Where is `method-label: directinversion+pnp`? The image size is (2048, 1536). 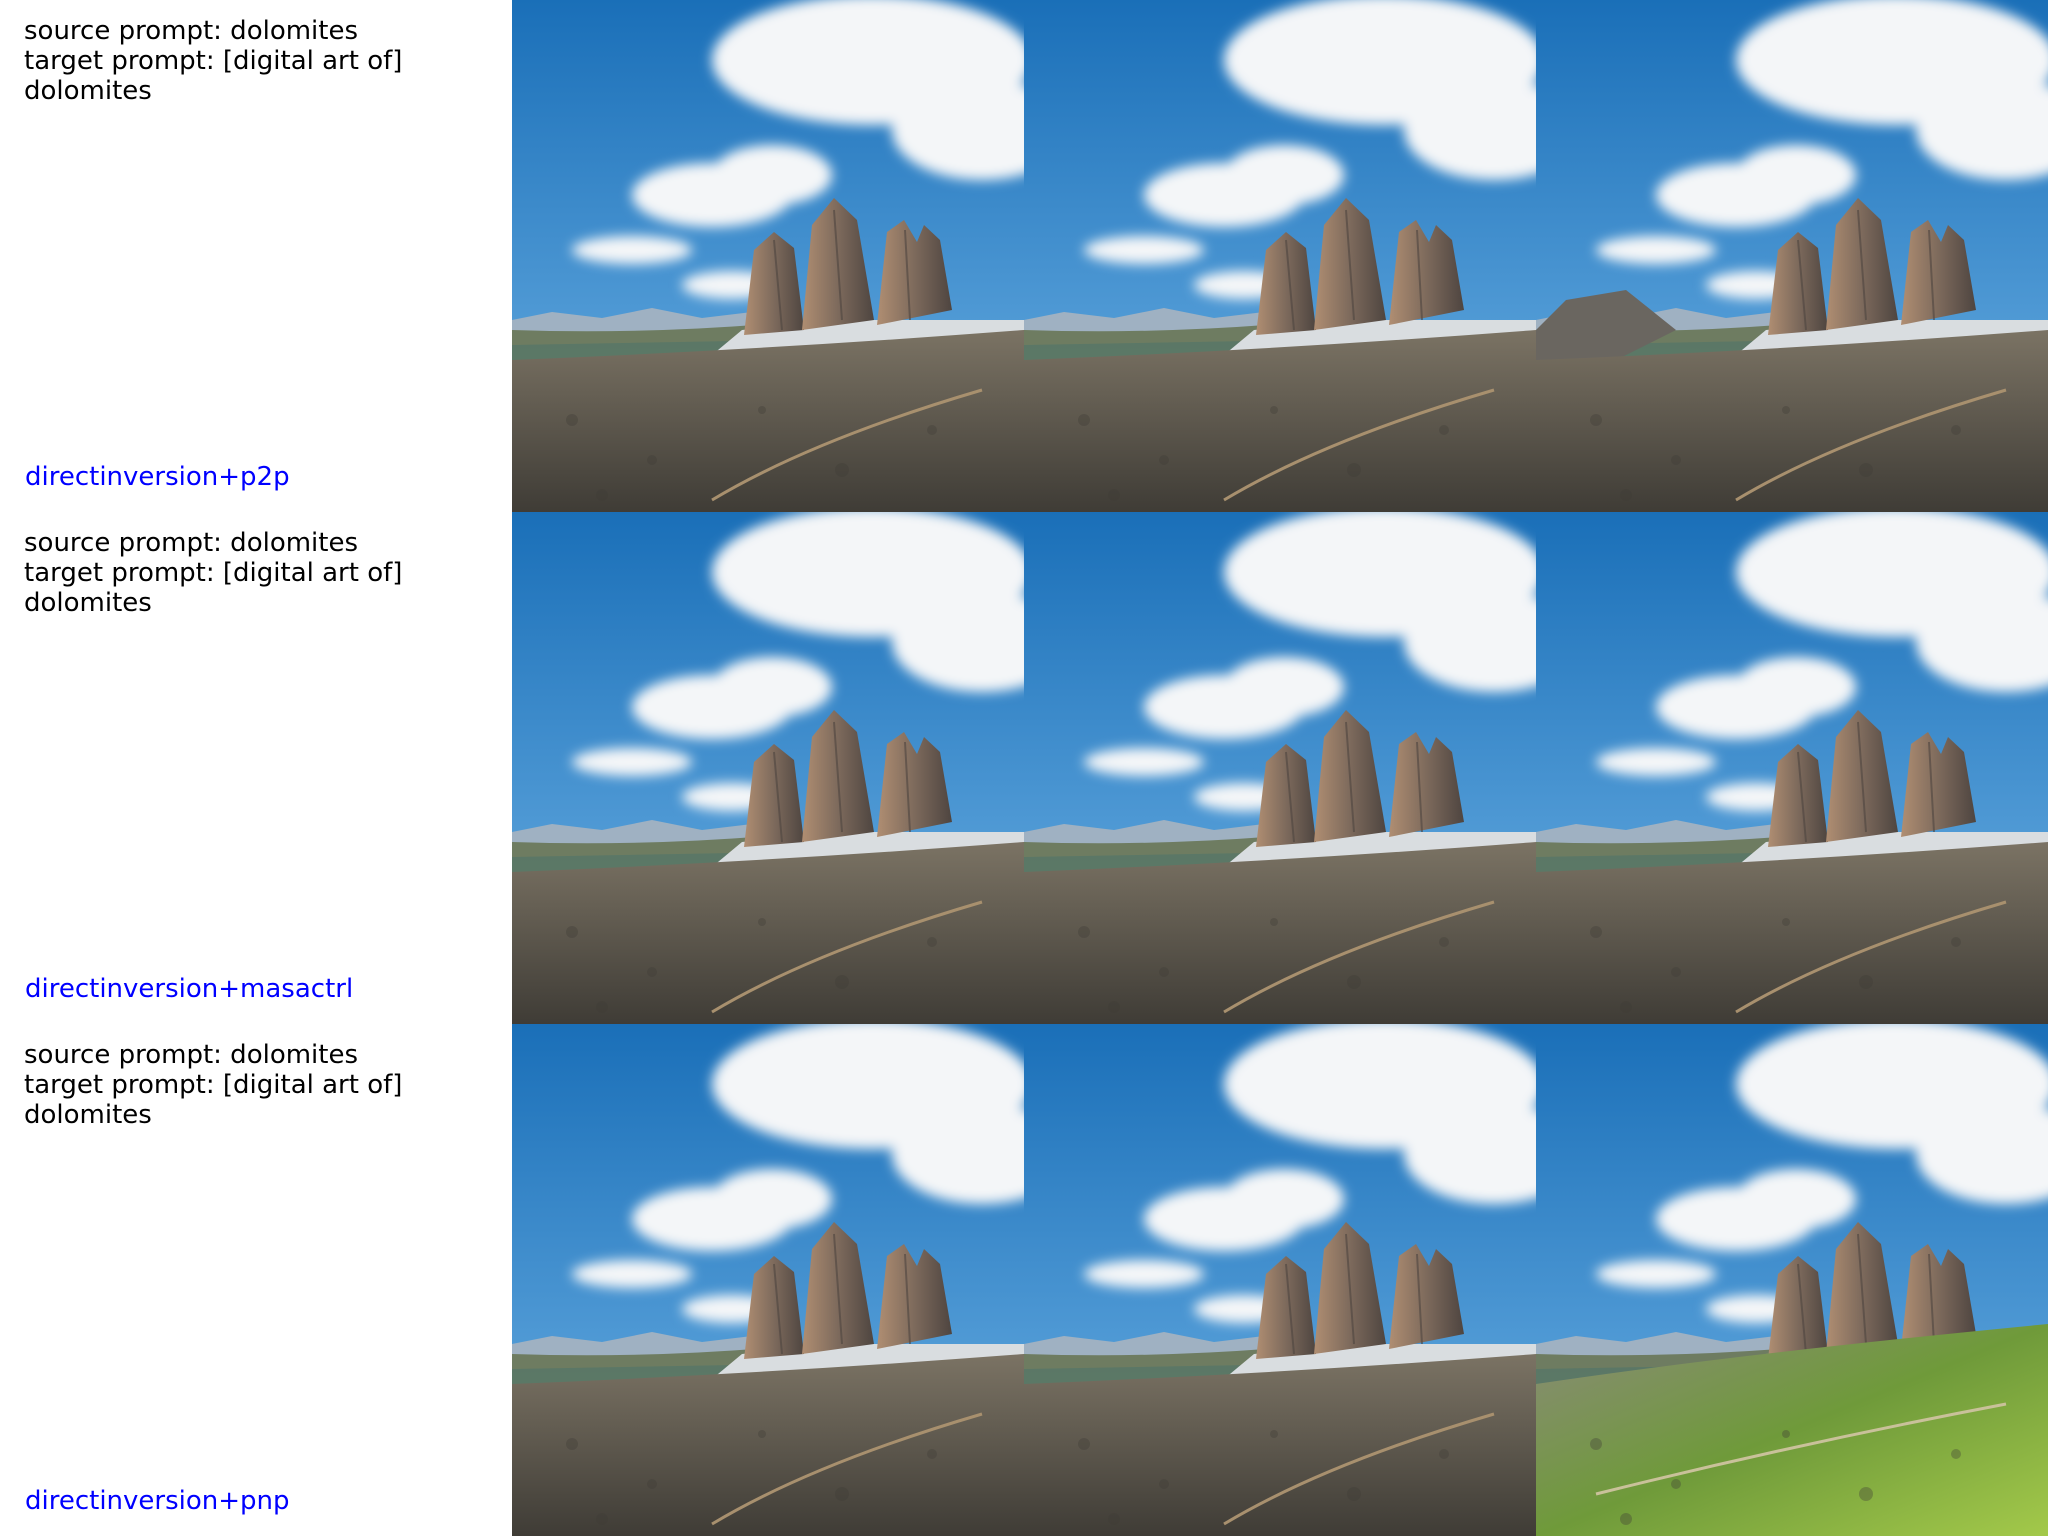
method-label: directinversion+pnp is located at coordinates (157, 1501).